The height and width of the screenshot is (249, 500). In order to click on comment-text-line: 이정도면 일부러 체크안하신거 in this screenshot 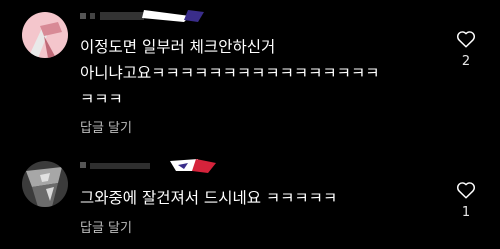, I will do `click(178, 47)`.